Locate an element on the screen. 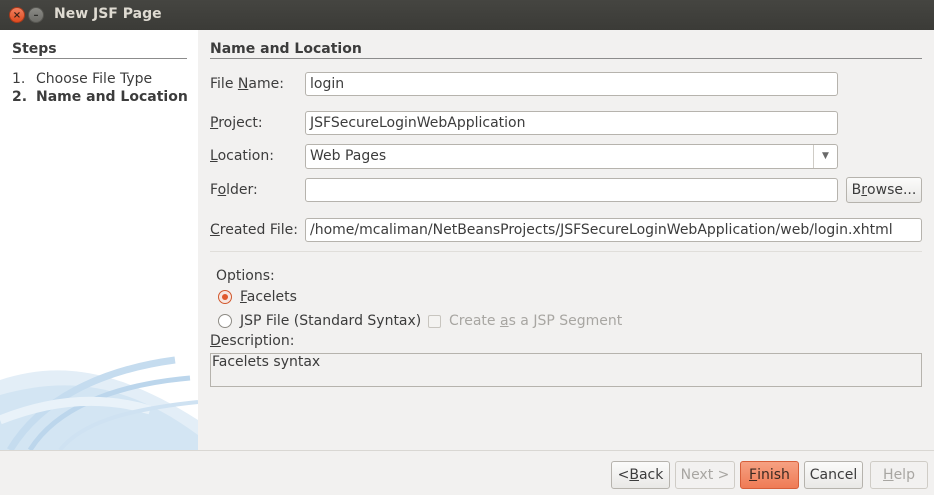 The width and height of the screenshot is (934, 495). finish-button: Finish is located at coordinates (769, 475).